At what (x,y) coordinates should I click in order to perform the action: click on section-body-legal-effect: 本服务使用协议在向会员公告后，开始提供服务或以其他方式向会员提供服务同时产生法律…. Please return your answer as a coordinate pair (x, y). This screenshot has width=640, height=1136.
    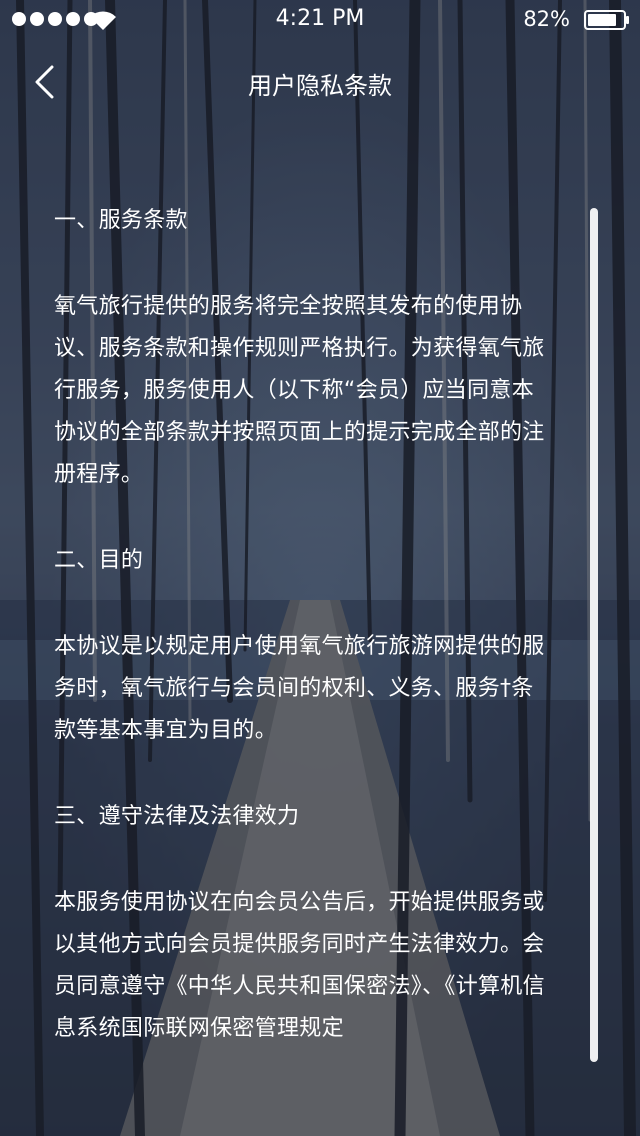
    Looking at the image, I should click on (299, 965).